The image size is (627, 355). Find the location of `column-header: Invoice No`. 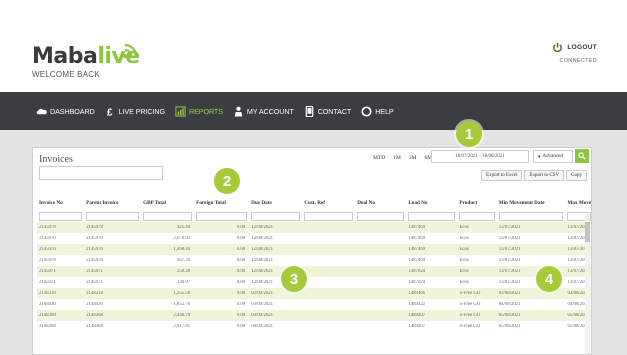

column-header: Invoice No is located at coordinates (60, 203).